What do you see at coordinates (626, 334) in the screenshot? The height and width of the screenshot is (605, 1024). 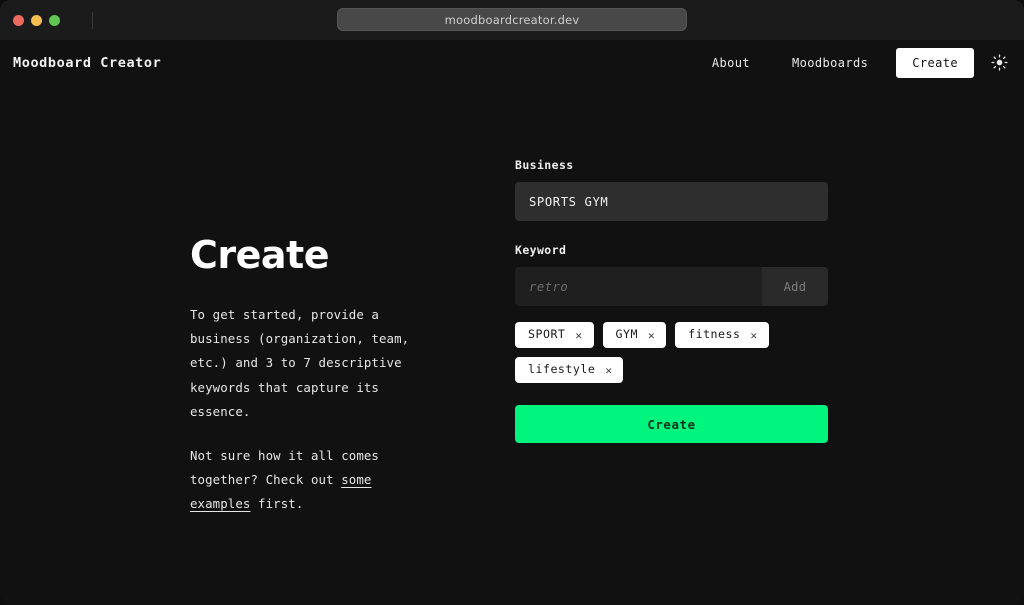 I see `chip-label: GYM` at bounding box center [626, 334].